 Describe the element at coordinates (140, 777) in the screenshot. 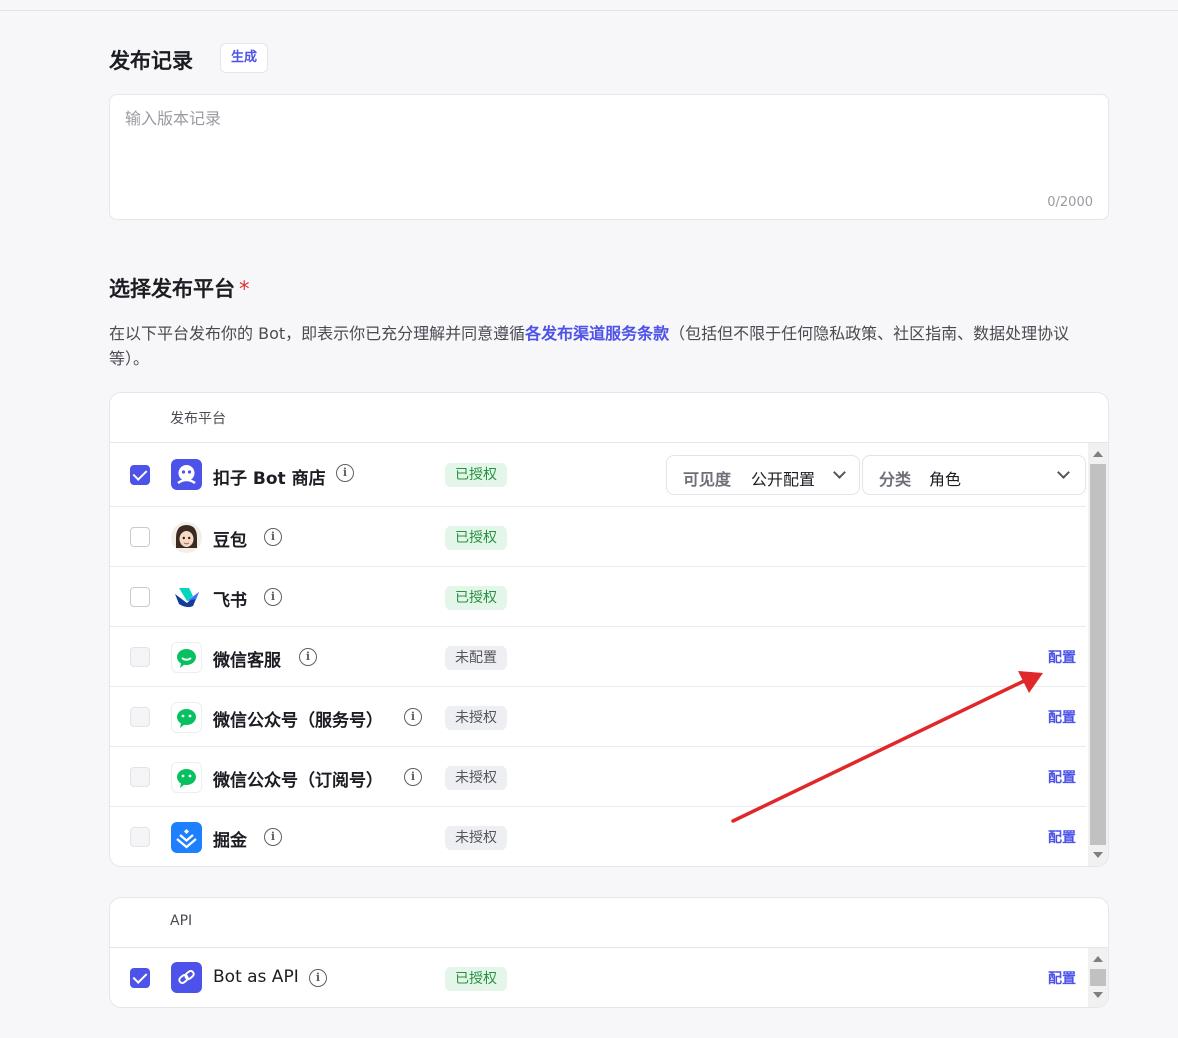

I see `wechat-subscription-checkbox` at that location.